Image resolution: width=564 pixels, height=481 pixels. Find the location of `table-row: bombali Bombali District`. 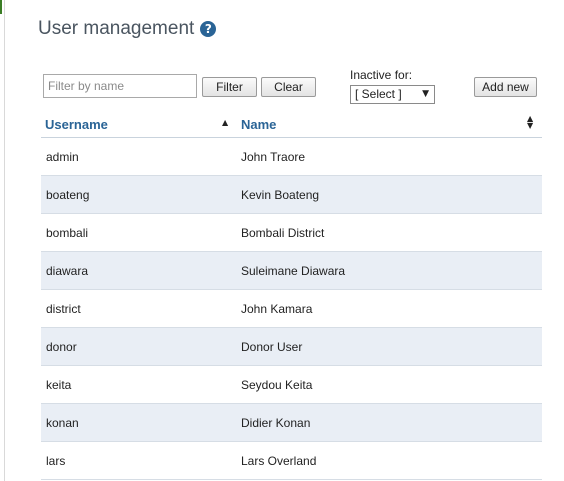

table-row: bombali Bombali District is located at coordinates (291, 233).